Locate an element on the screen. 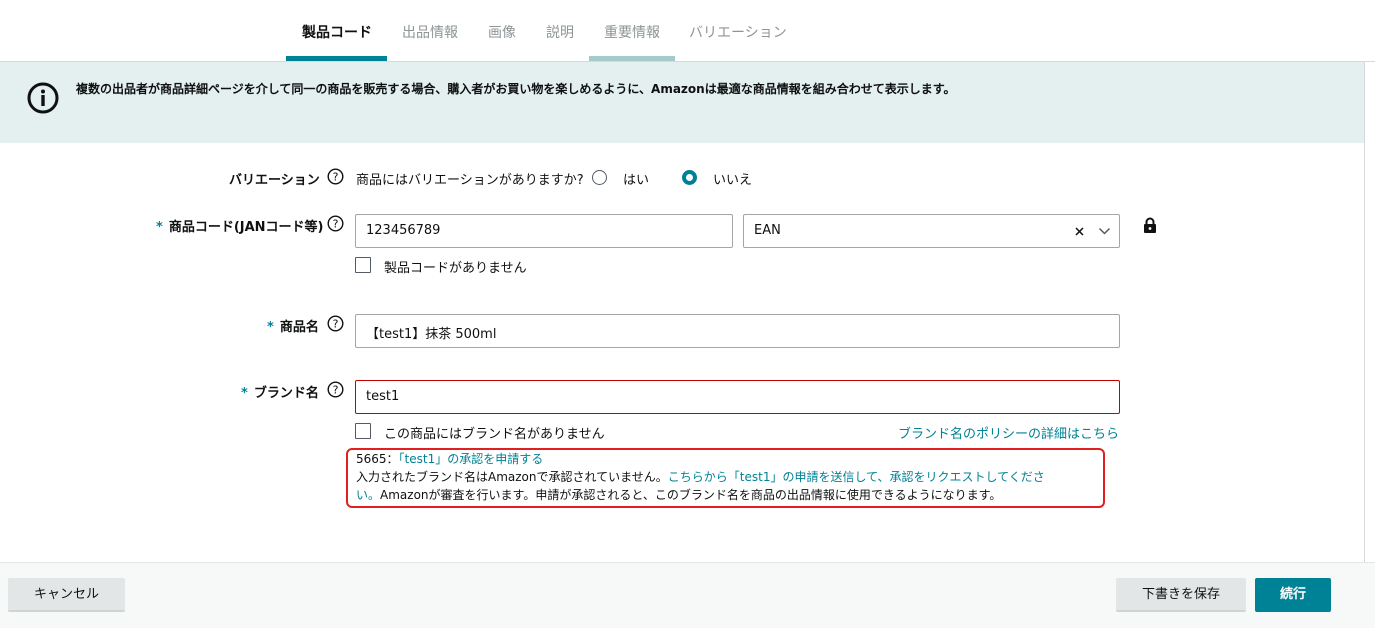 The height and width of the screenshot is (628, 1375). error-code: 5665： is located at coordinates (377, 459).